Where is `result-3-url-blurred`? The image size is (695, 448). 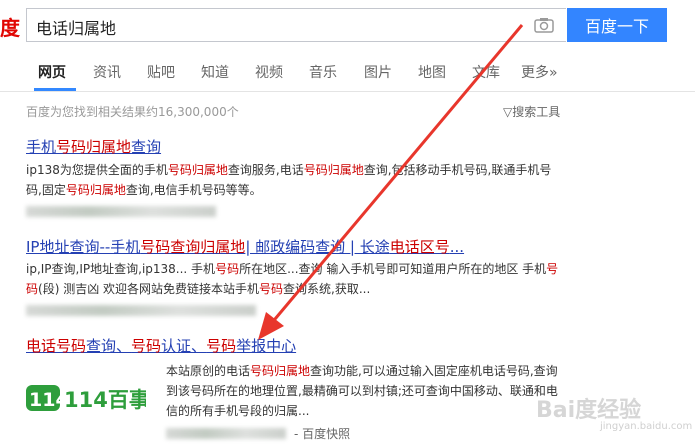
result-3-url-blurred is located at coordinates (226, 433).